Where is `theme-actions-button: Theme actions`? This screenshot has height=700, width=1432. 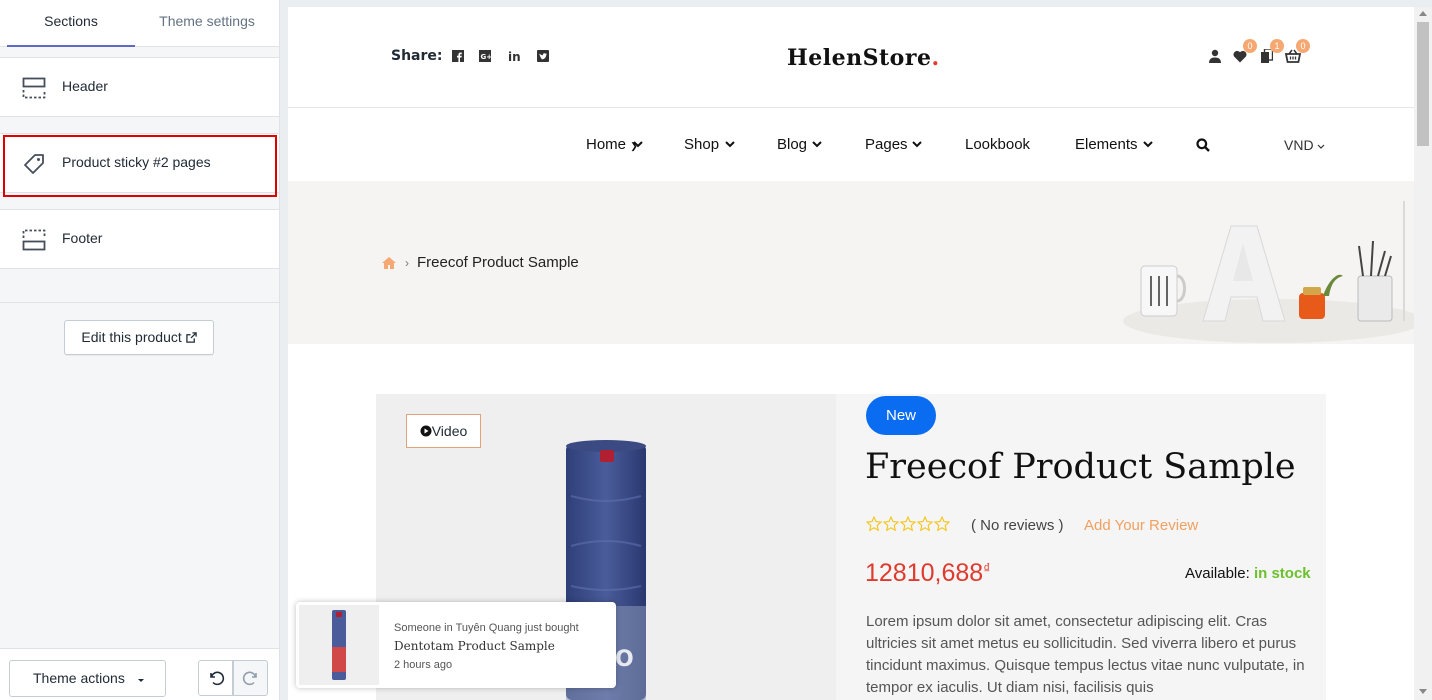
theme-actions-button: Theme actions is located at coordinates (87, 678).